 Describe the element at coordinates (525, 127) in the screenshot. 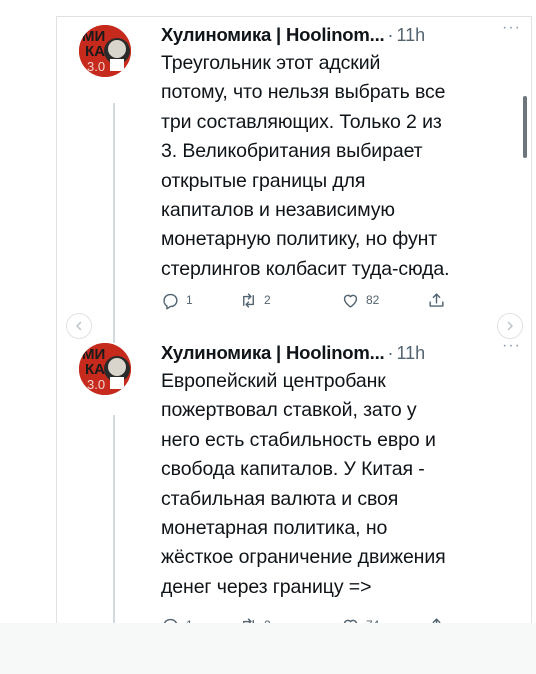

I see `scrollbar-thumb` at that location.